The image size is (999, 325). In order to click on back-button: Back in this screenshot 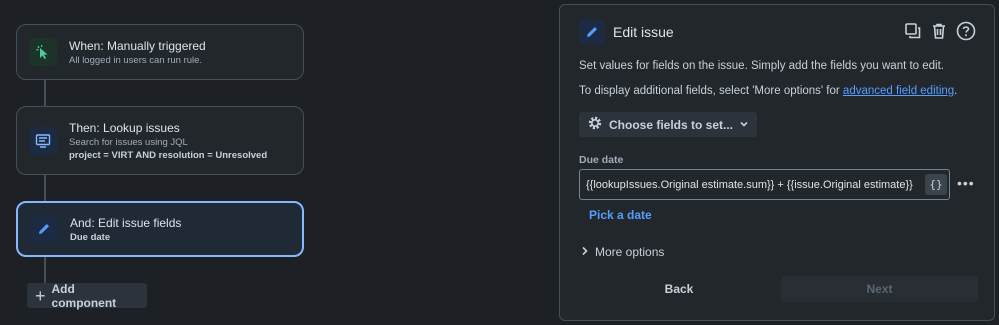, I will do `click(679, 289)`.